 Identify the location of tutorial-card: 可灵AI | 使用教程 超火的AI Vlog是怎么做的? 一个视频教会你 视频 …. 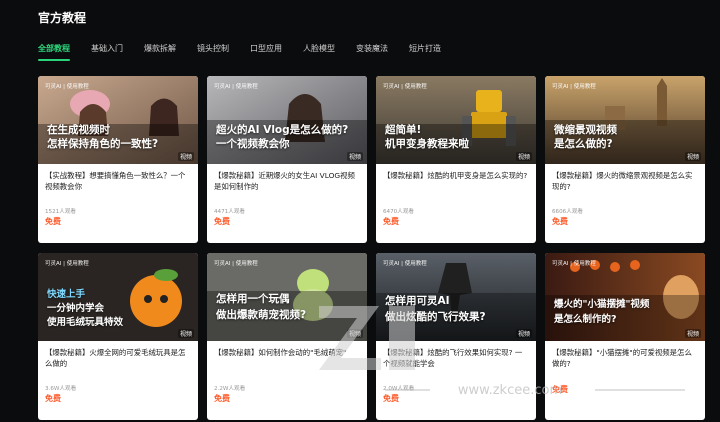
(287, 159).